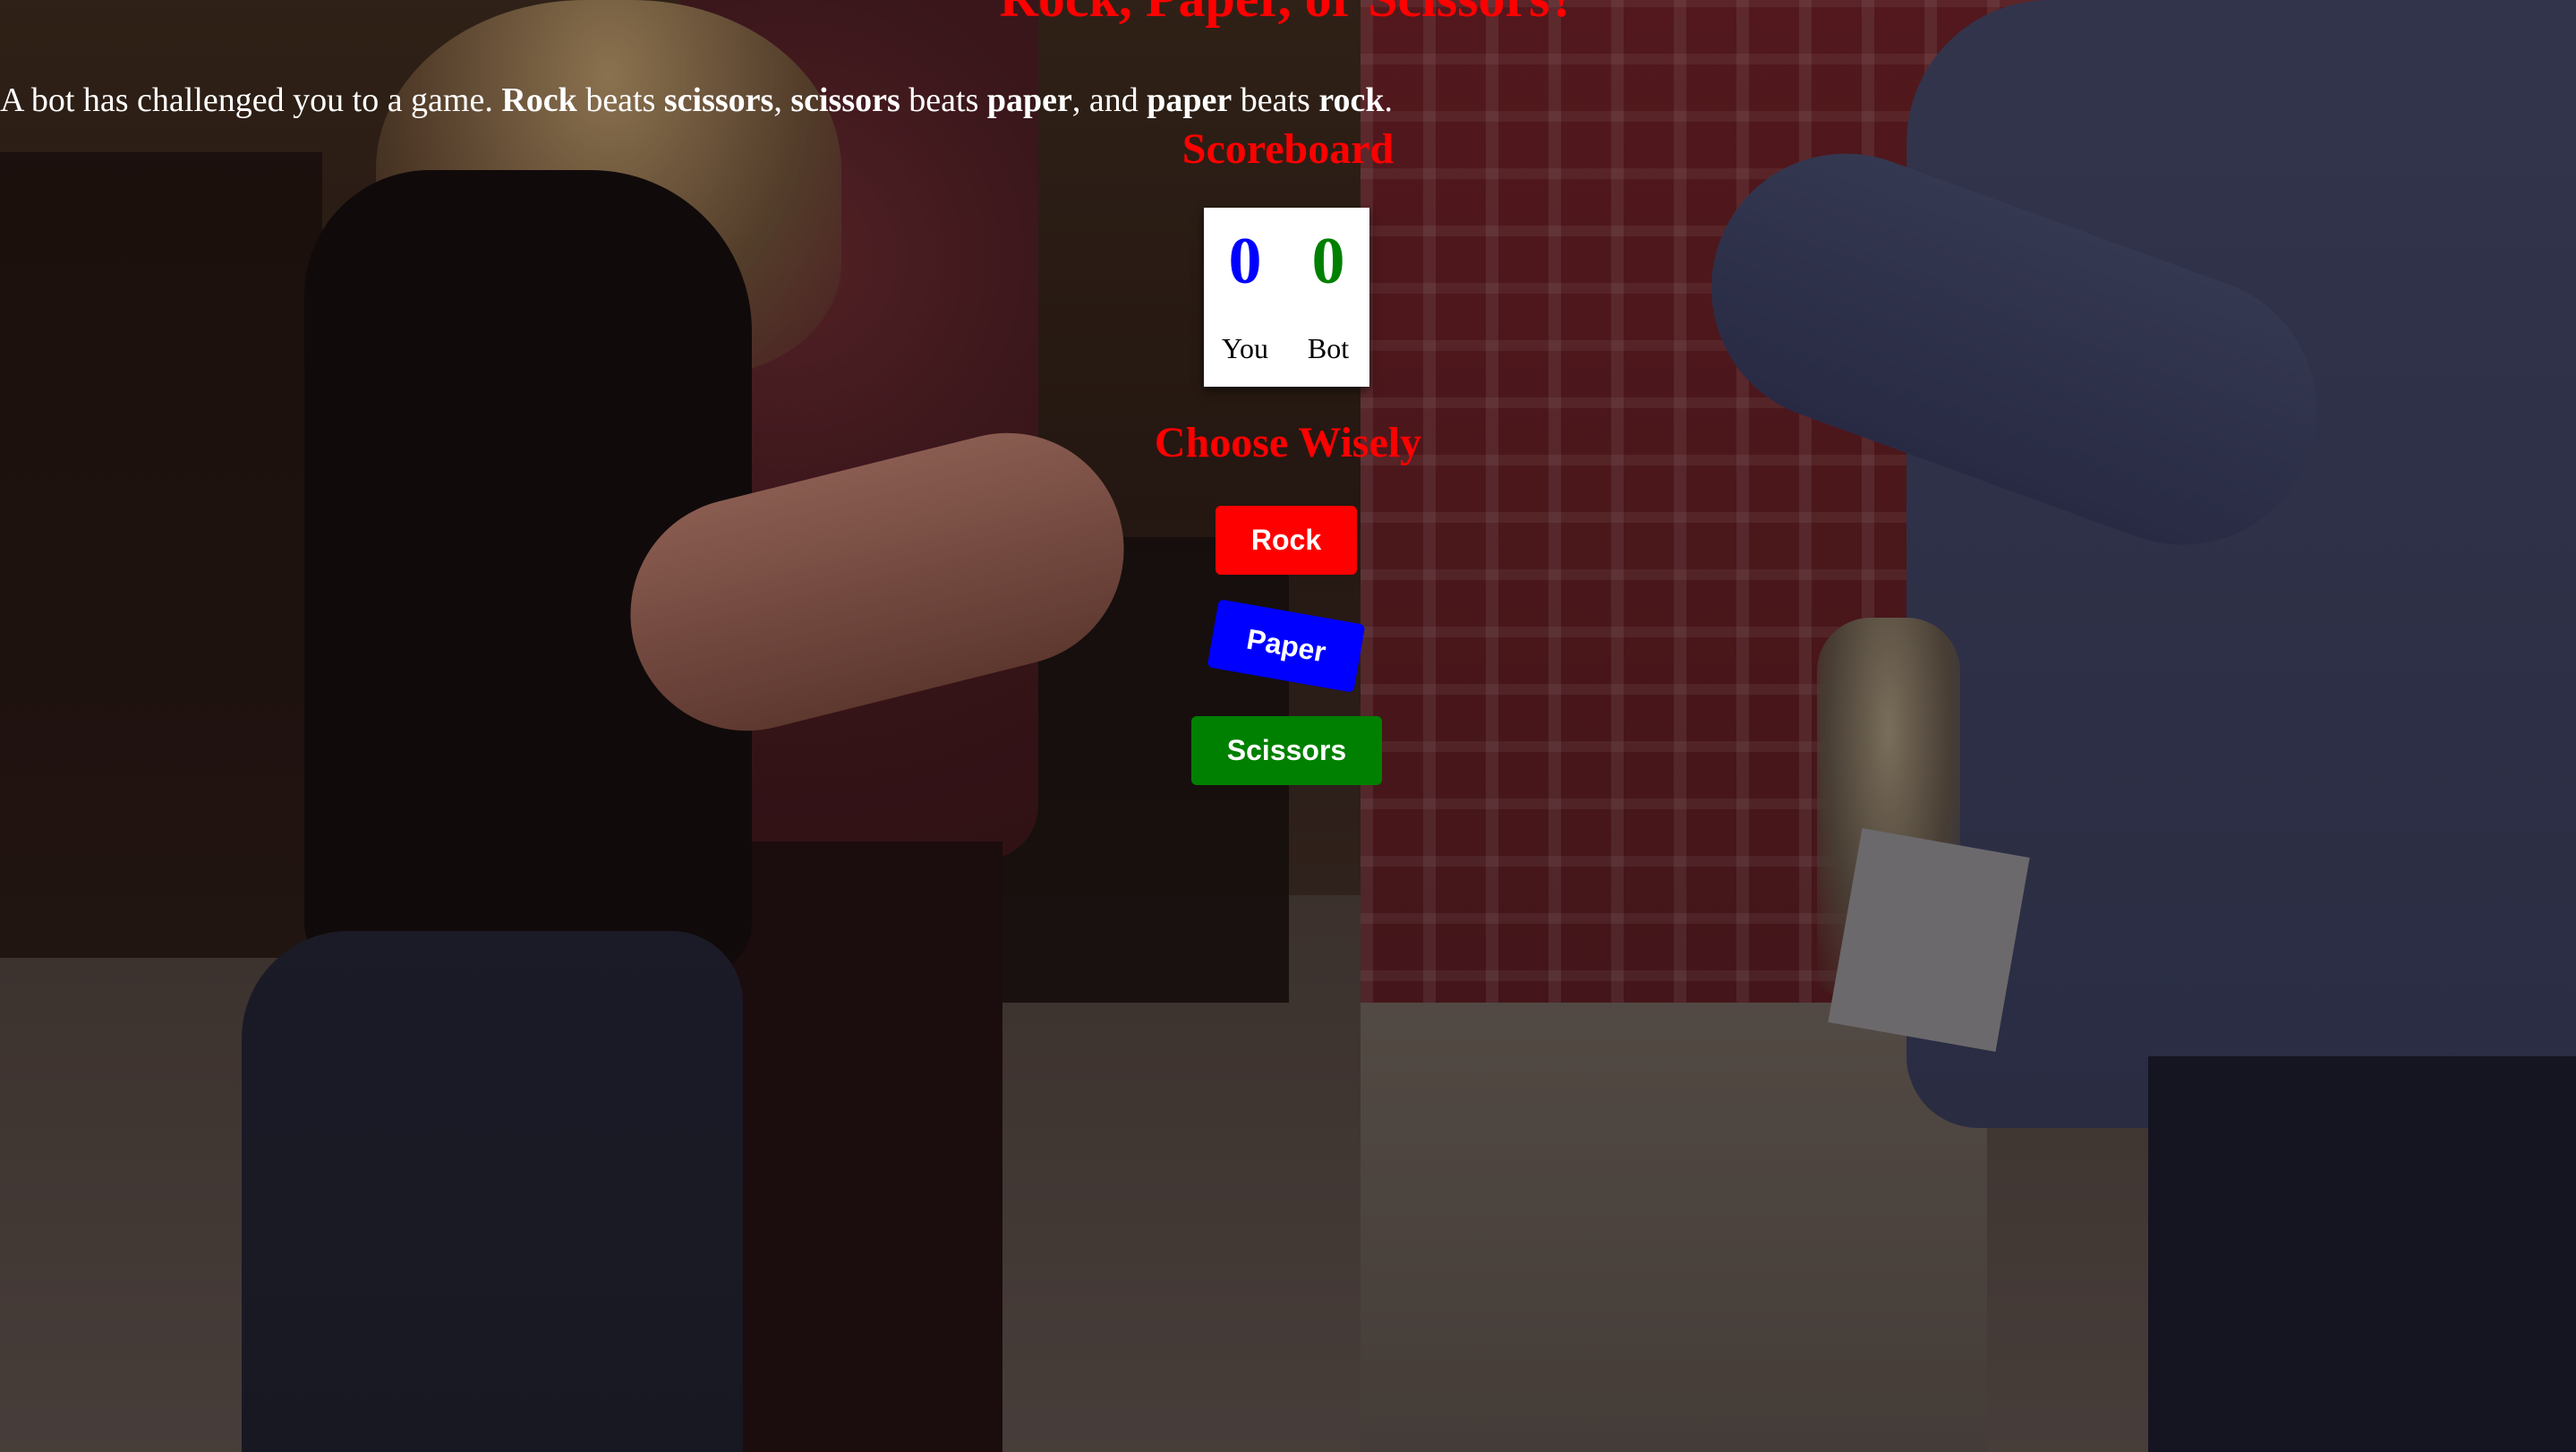 The width and height of the screenshot is (2576, 1452). I want to click on choose-heading: Choose Wisely, so click(1288, 442).